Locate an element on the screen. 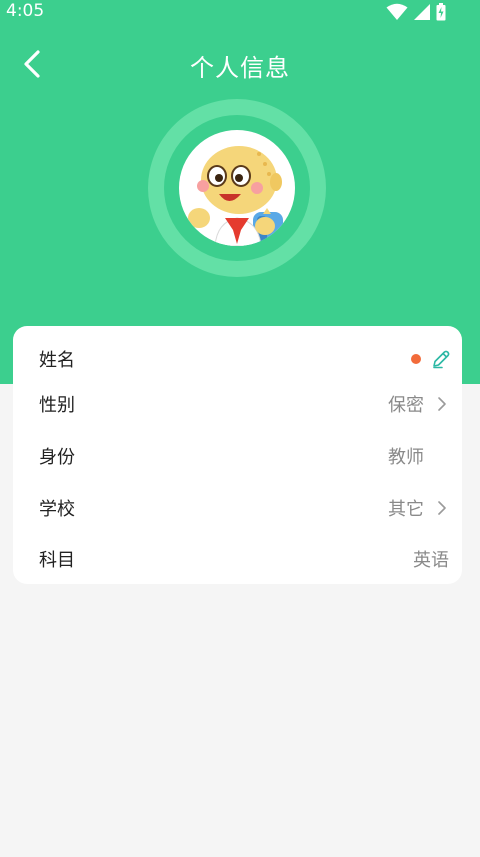 The image size is (480, 857). profile-row-label: 科目 is located at coordinates (57, 560).